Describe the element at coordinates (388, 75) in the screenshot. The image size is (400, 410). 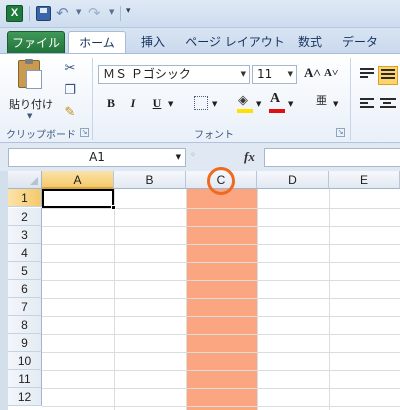
I see `align-middle-icon` at that location.